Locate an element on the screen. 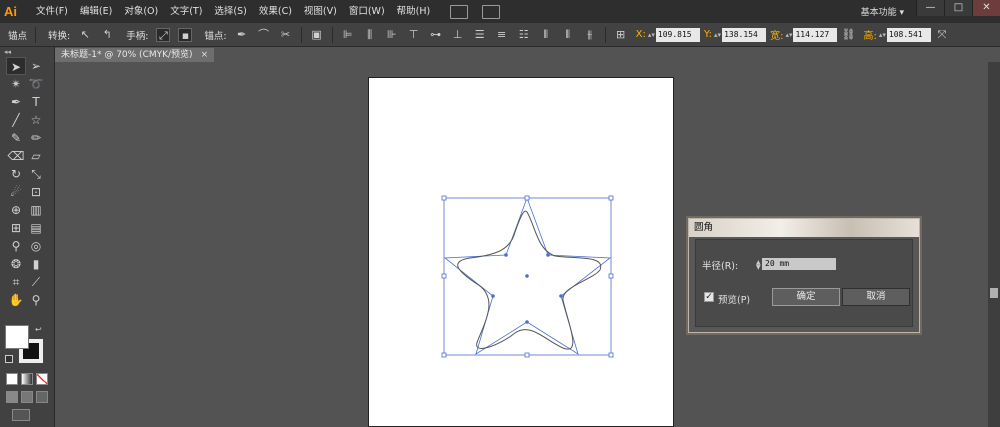  menu-object: 对象(O) is located at coordinates (141, 11).